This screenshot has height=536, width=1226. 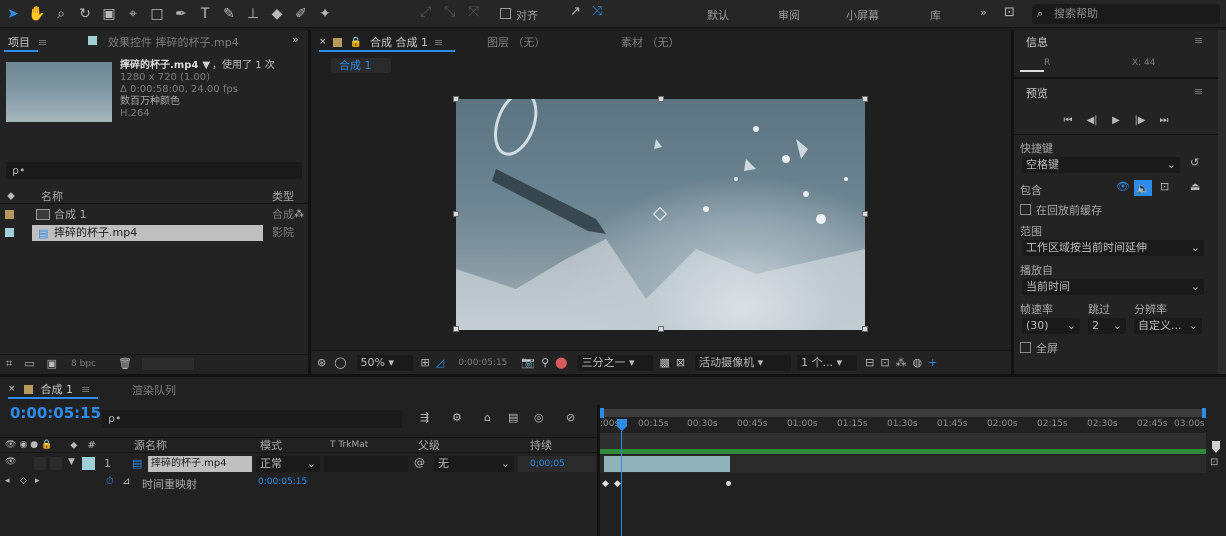 What do you see at coordinates (605, 484) in the screenshot?
I see `keyframe-icon: ◆` at bounding box center [605, 484].